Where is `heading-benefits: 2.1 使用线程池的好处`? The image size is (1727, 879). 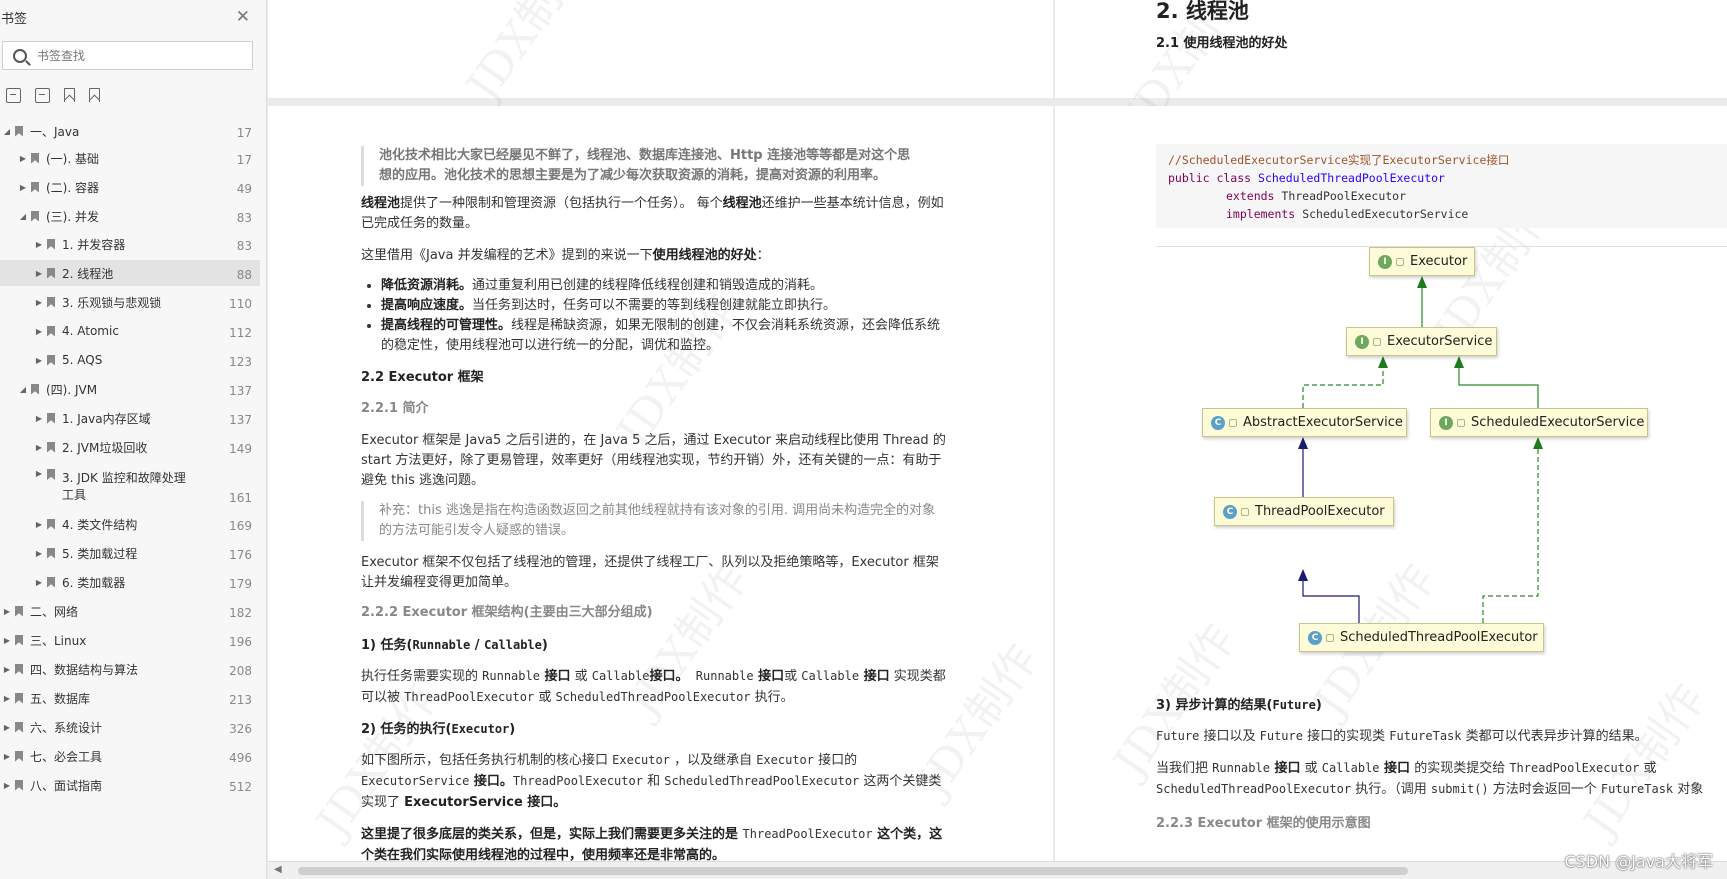
heading-benefits: 2.1 使用线程池的好处 is located at coordinates (1222, 43).